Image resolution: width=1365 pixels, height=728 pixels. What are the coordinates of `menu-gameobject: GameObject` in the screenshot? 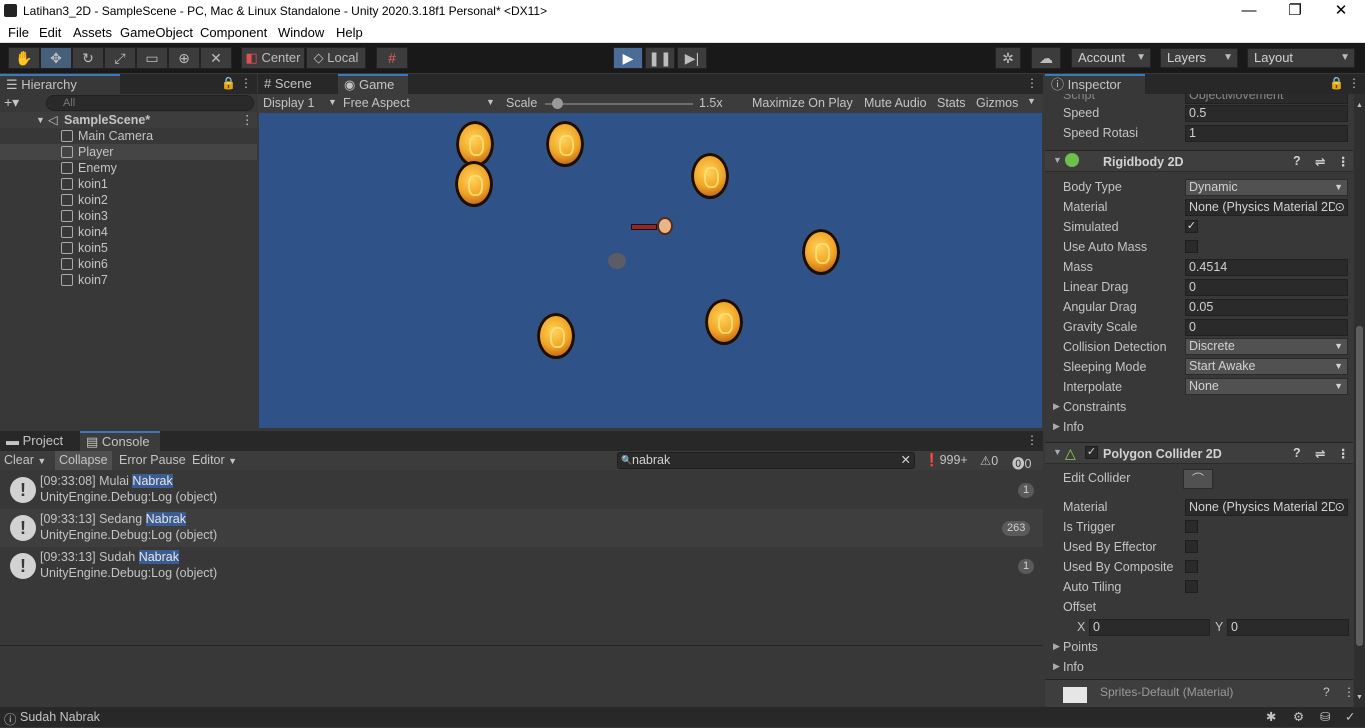 It's located at (156, 32).